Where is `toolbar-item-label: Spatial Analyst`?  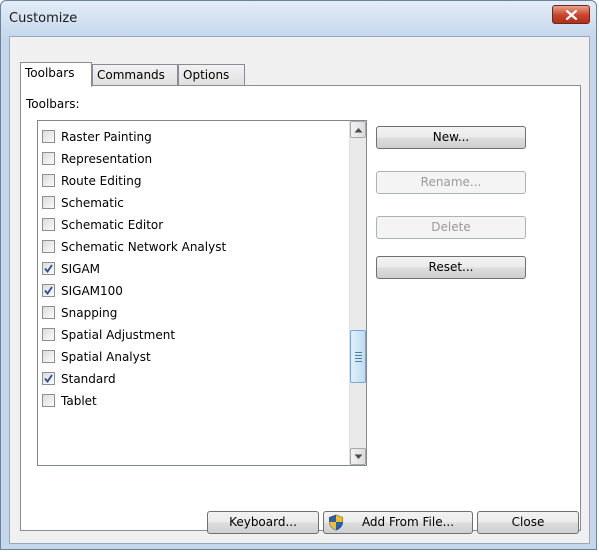 toolbar-item-label: Spatial Analyst is located at coordinates (106, 357).